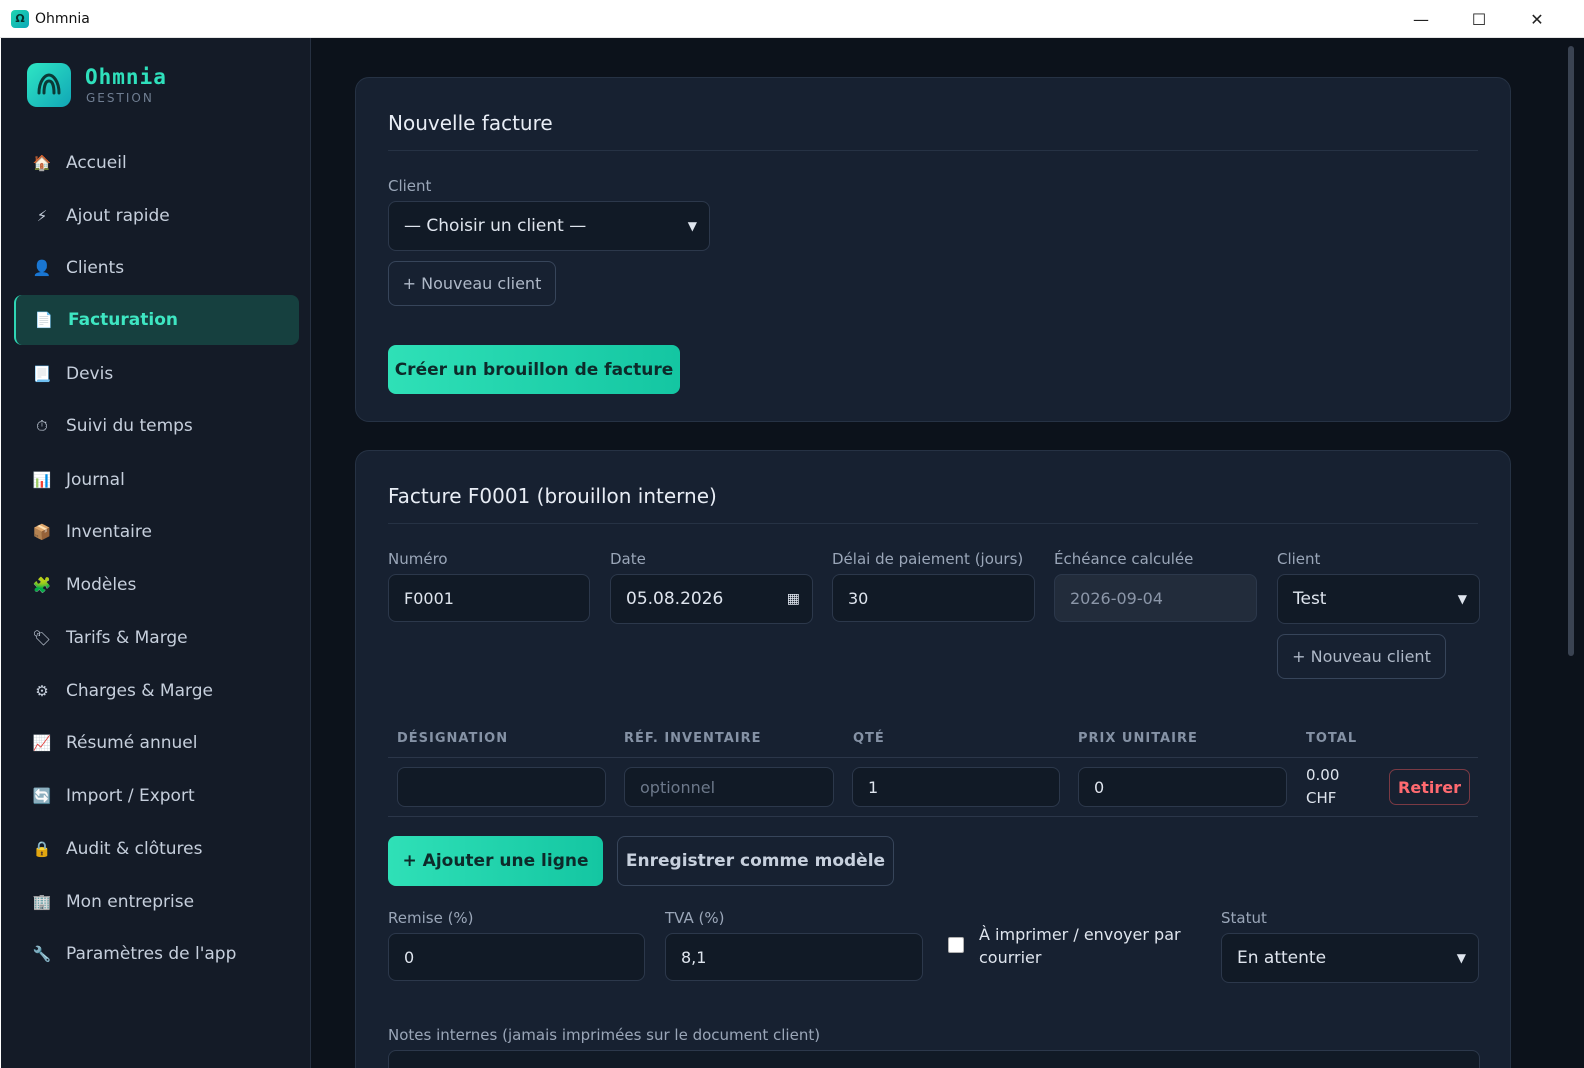  I want to click on bar-chart-icon: 📊, so click(42, 480).